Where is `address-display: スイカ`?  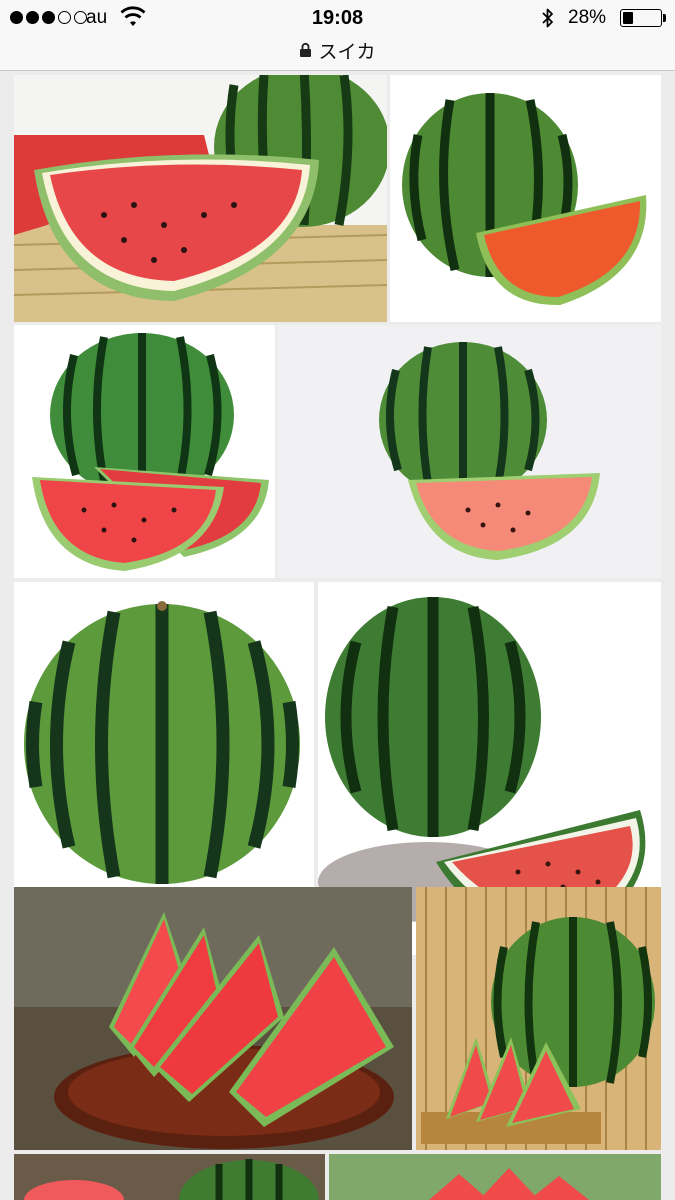
address-display: スイカ is located at coordinates (337, 50).